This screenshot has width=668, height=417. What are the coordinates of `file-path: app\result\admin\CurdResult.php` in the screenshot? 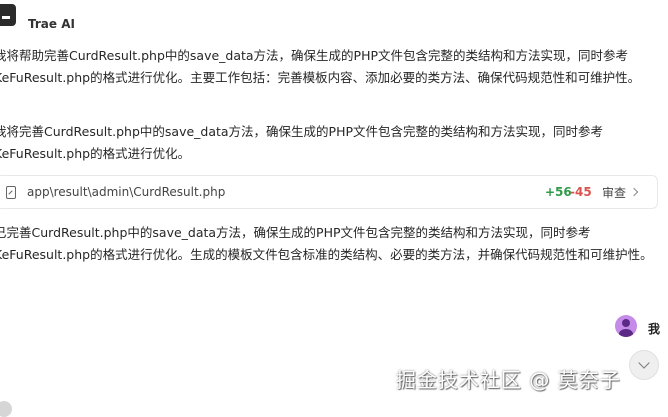 It's located at (126, 192).